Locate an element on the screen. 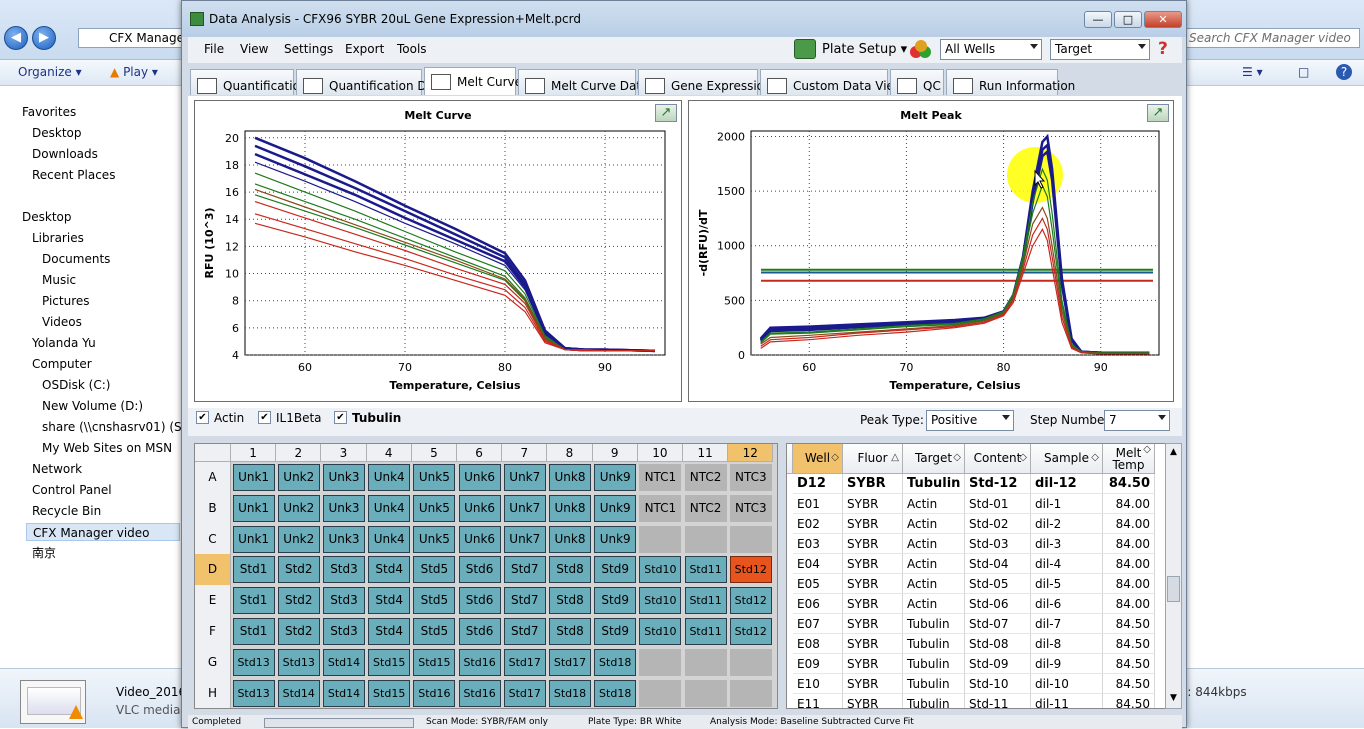 The width and height of the screenshot is (1364, 729). table-header-fluor: Fluor △ is located at coordinates (873, 459).